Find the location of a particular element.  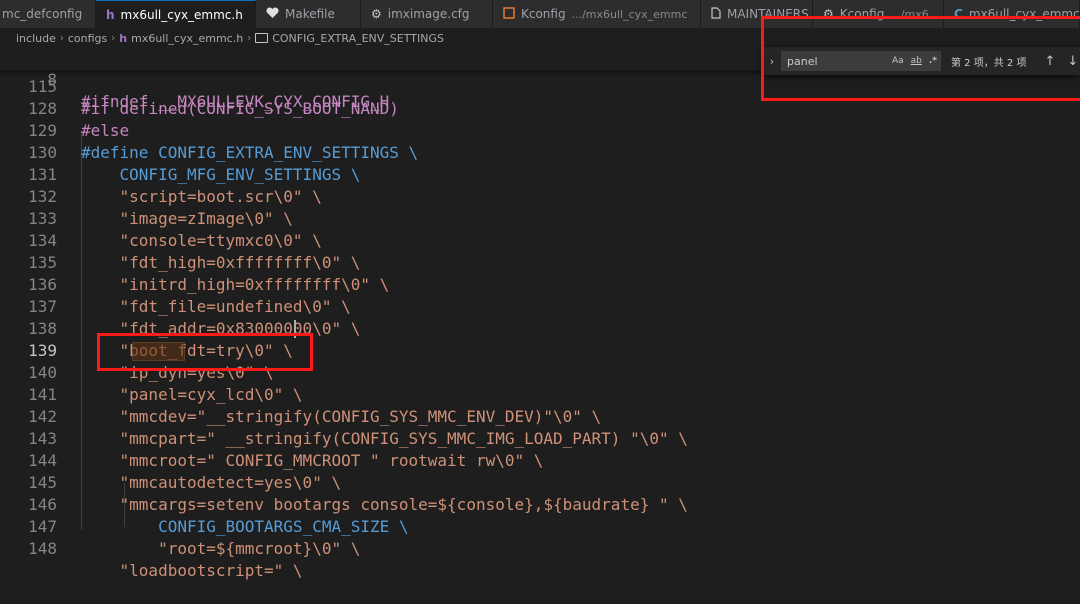

code-row: 135 "initrd_high=0xffffffff\0" \ is located at coordinates (540, 262).